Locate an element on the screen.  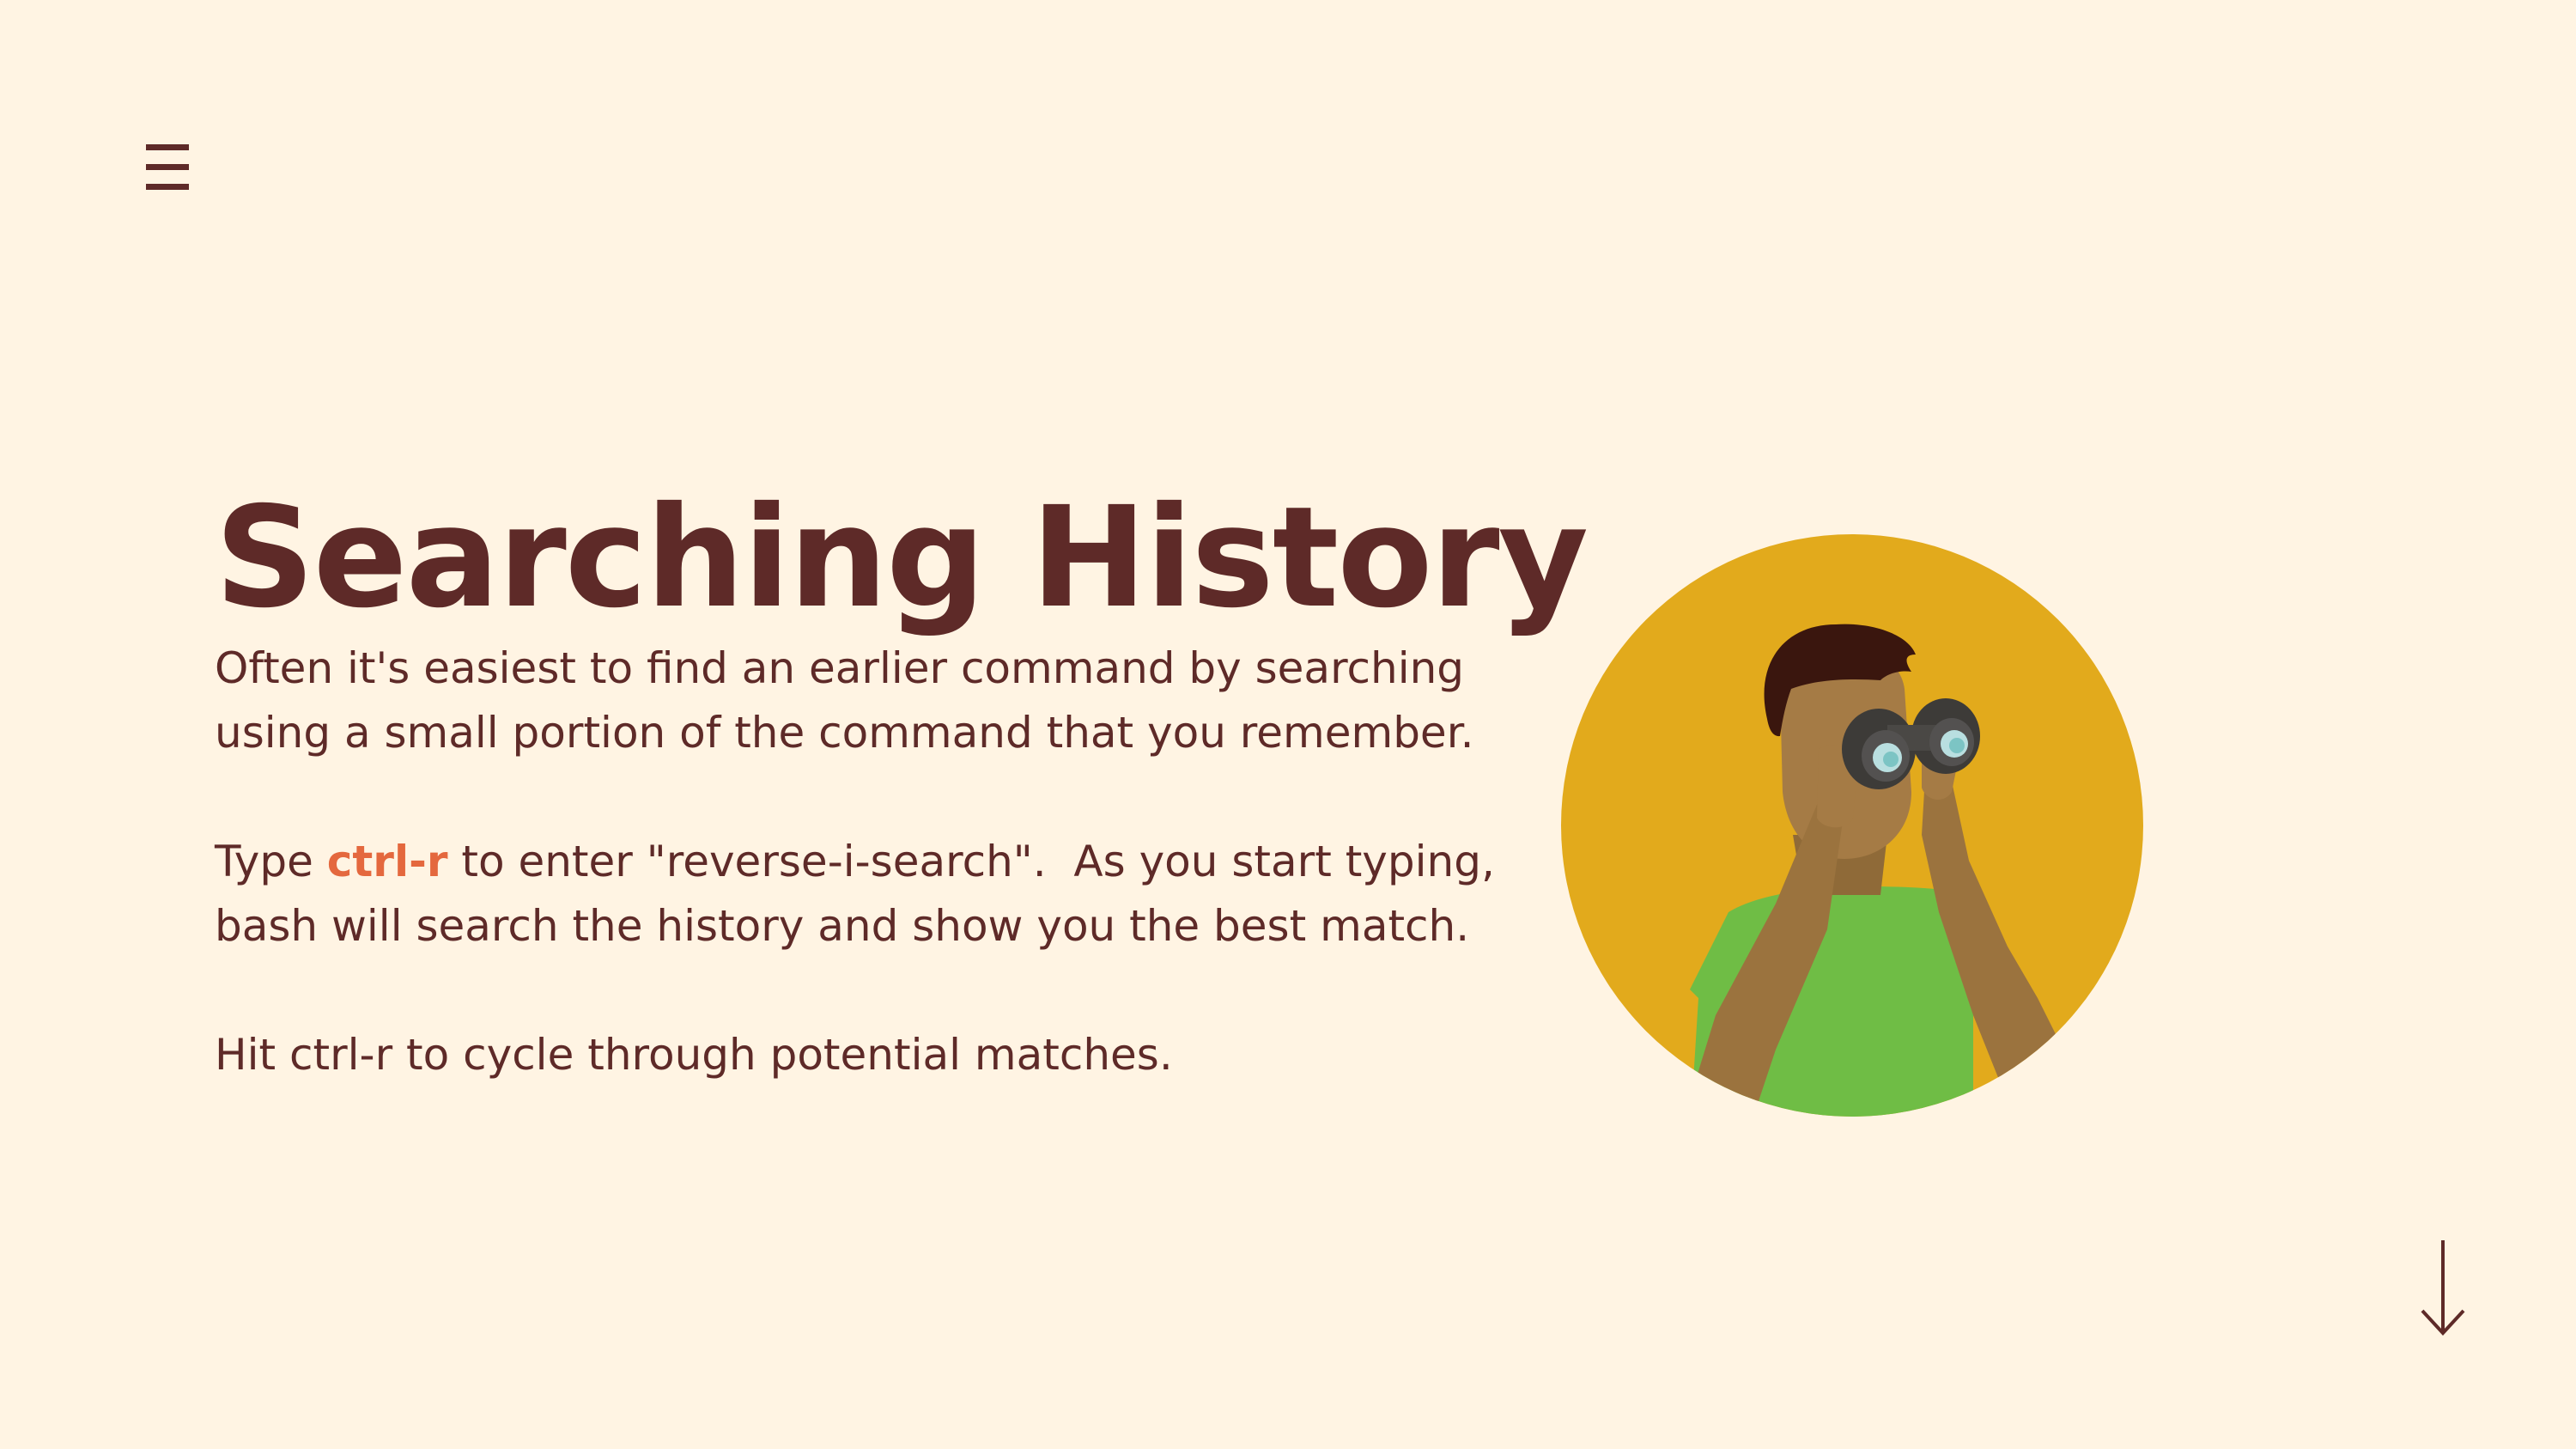
person-with-binoculars is located at coordinates (1852, 825).